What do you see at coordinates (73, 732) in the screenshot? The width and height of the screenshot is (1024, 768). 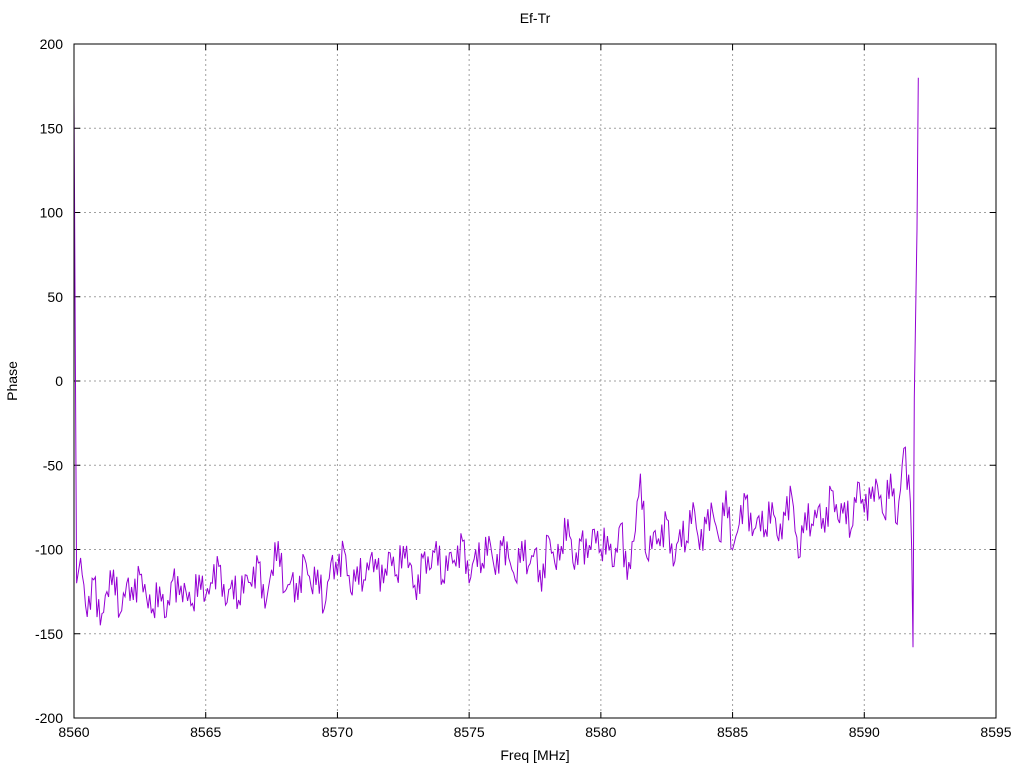 I see `x-tick-label: 8560` at bounding box center [73, 732].